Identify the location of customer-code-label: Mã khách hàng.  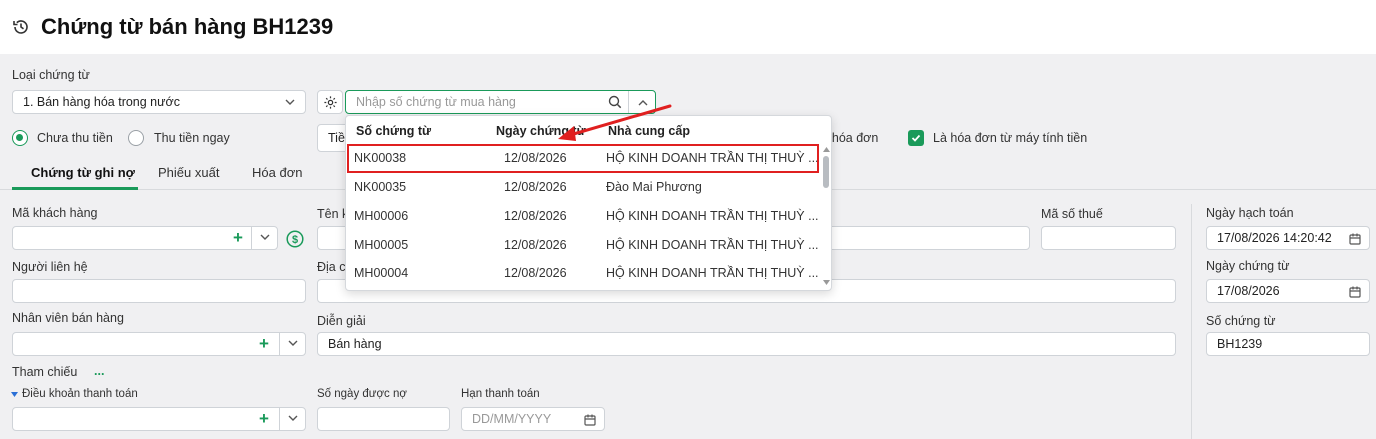
(55, 213).